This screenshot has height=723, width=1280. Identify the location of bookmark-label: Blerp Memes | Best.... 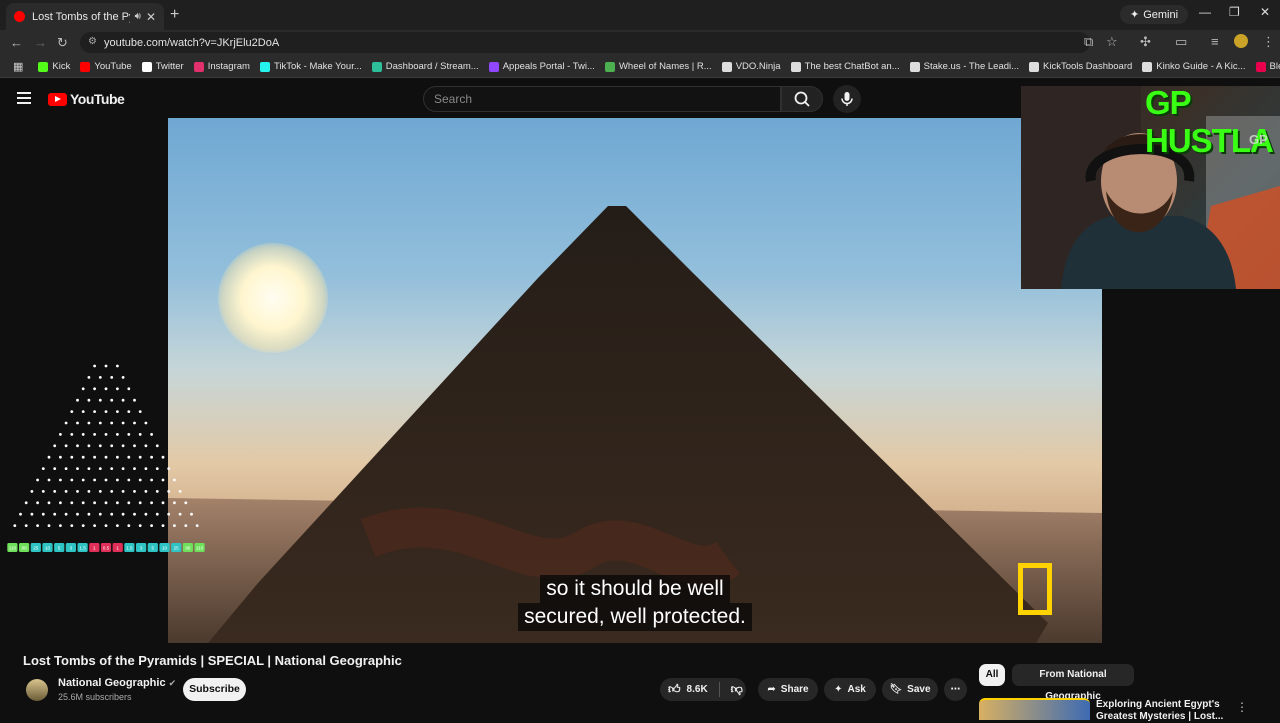
(1274, 66).